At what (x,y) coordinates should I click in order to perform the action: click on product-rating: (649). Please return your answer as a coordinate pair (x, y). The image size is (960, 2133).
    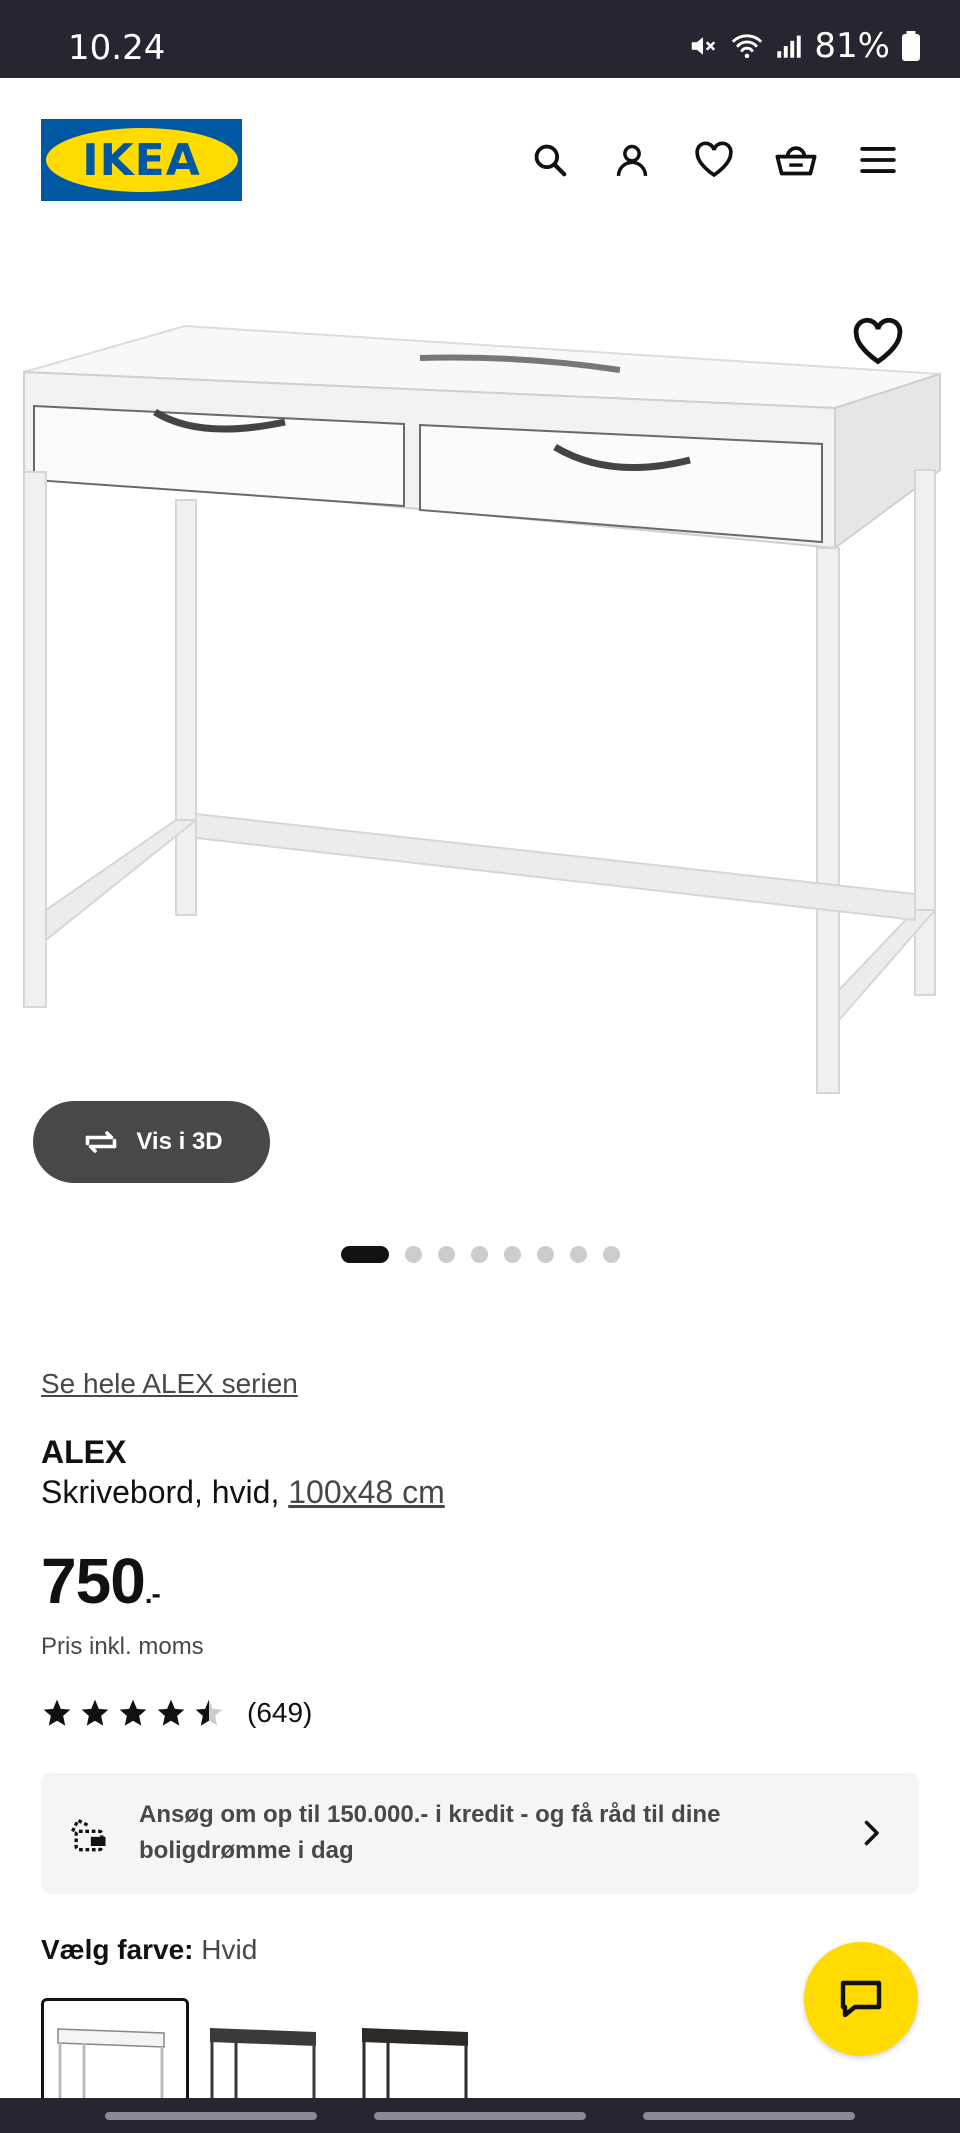
    Looking at the image, I should click on (176, 1713).